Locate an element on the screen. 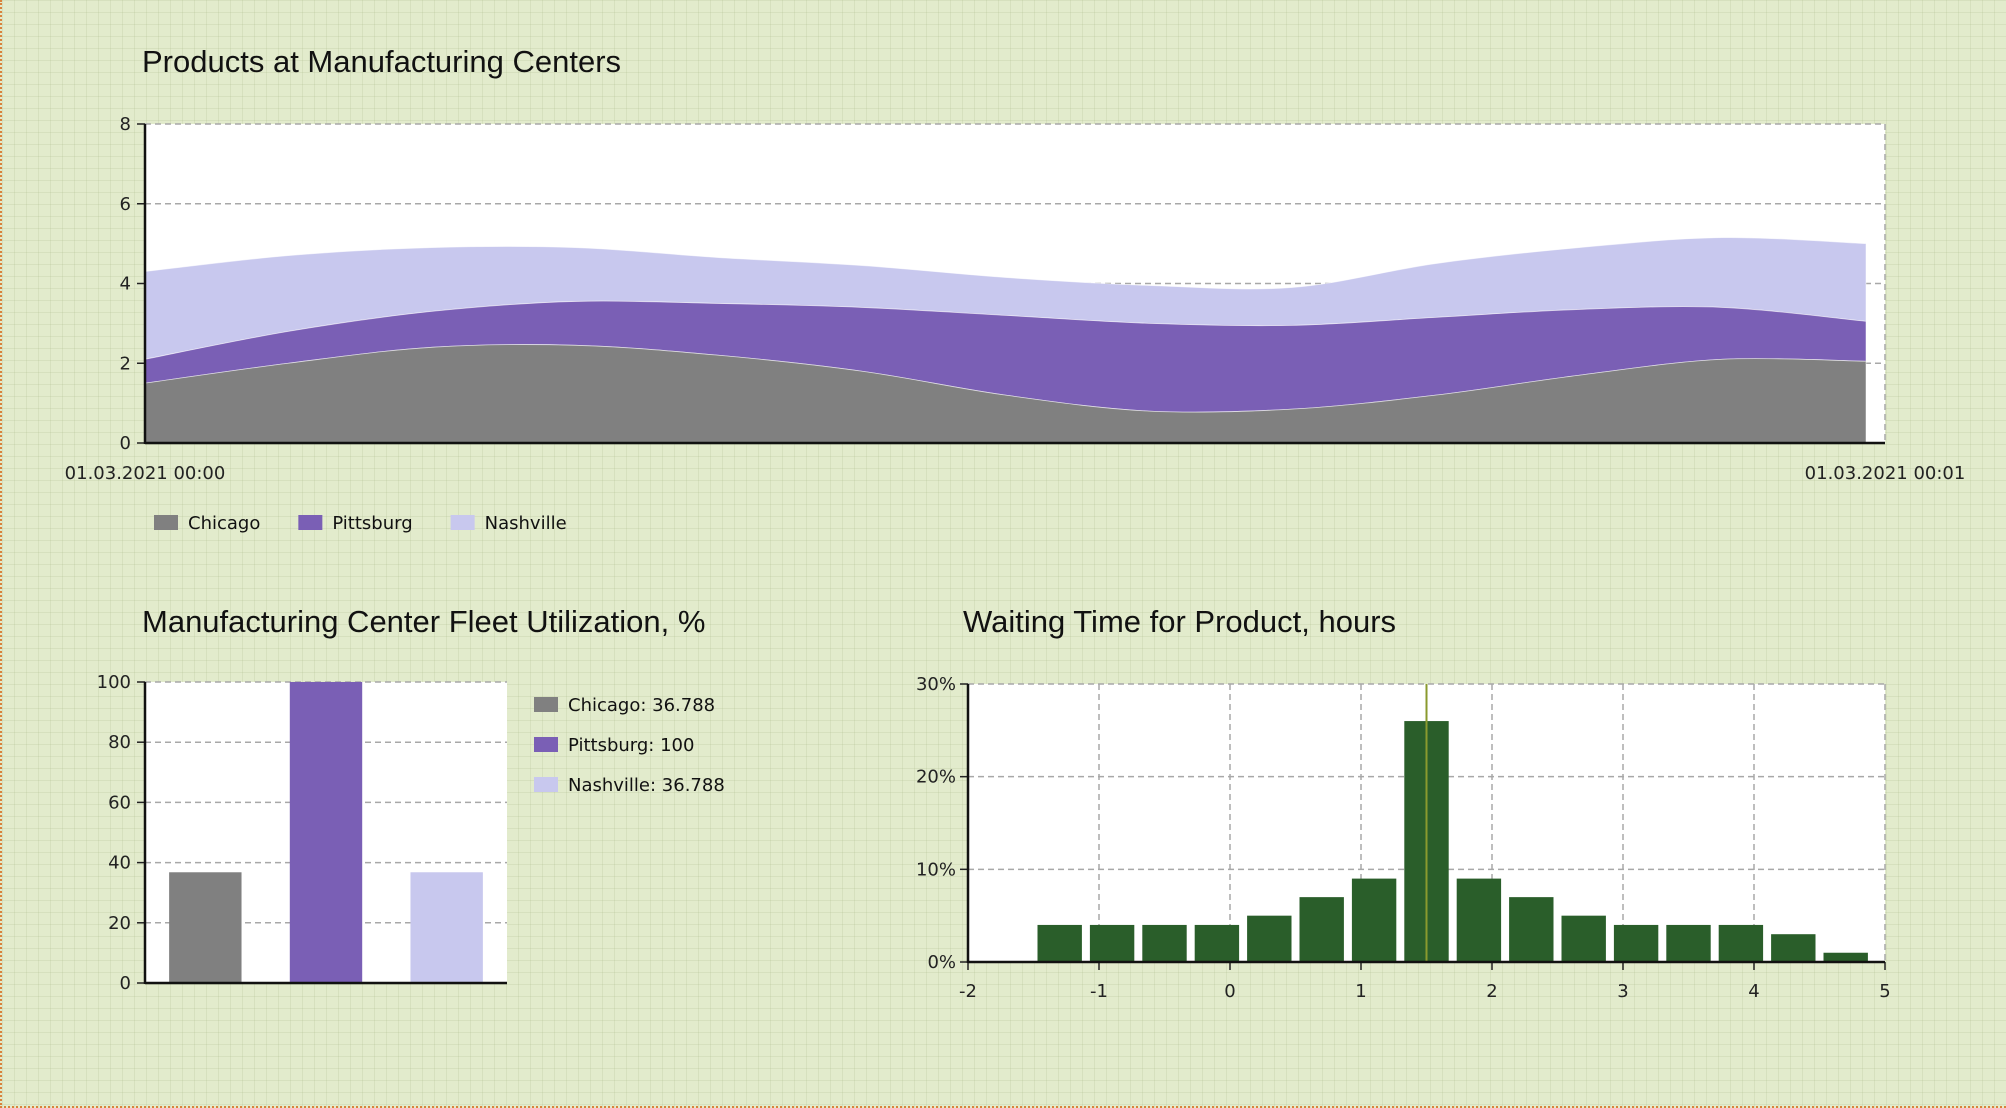 The image size is (2006, 1108). y-tick-label: 0% is located at coordinates (941, 962).